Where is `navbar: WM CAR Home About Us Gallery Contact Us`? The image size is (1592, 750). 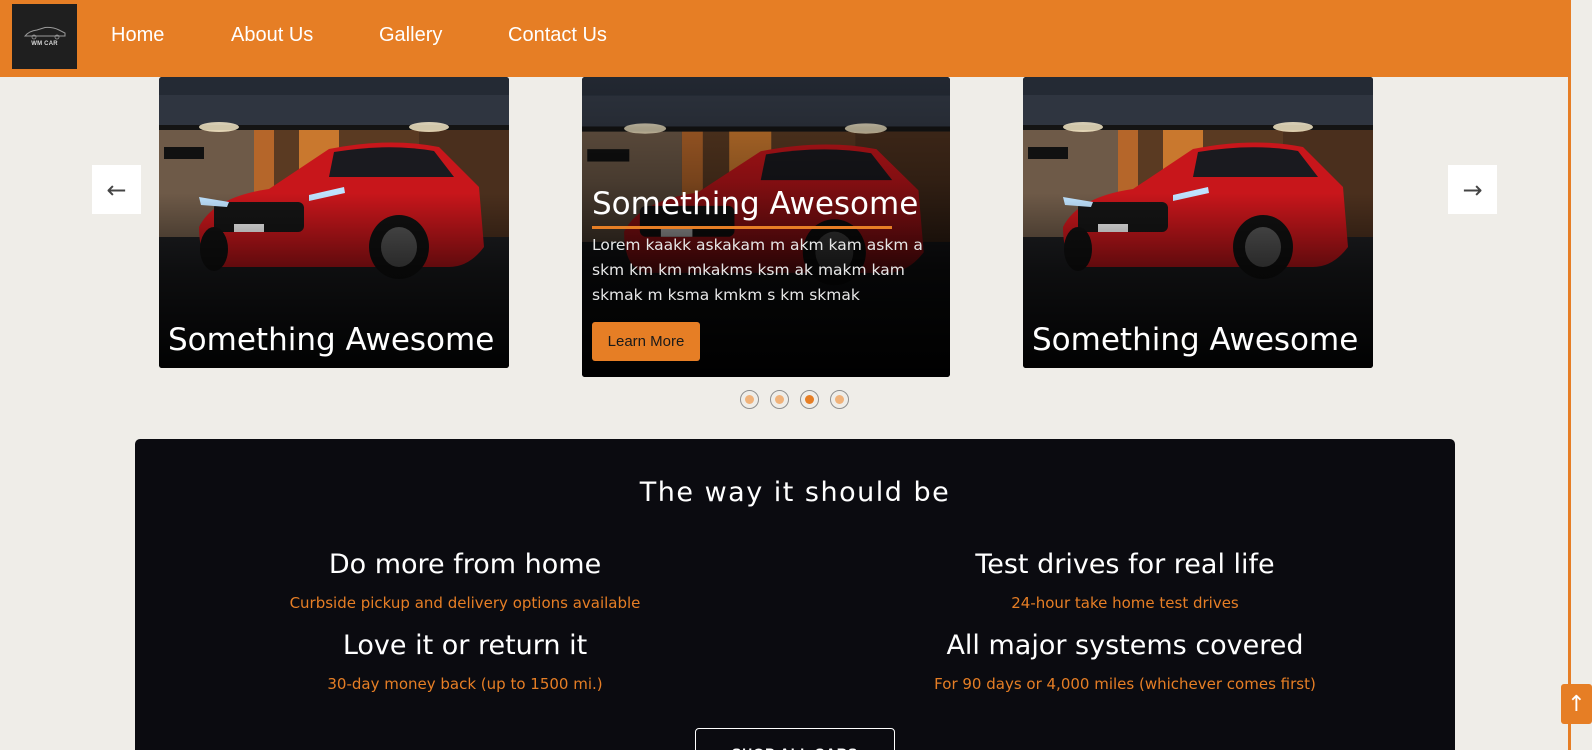 navbar: WM CAR Home About Us Gallery Contact Us is located at coordinates (784, 38).